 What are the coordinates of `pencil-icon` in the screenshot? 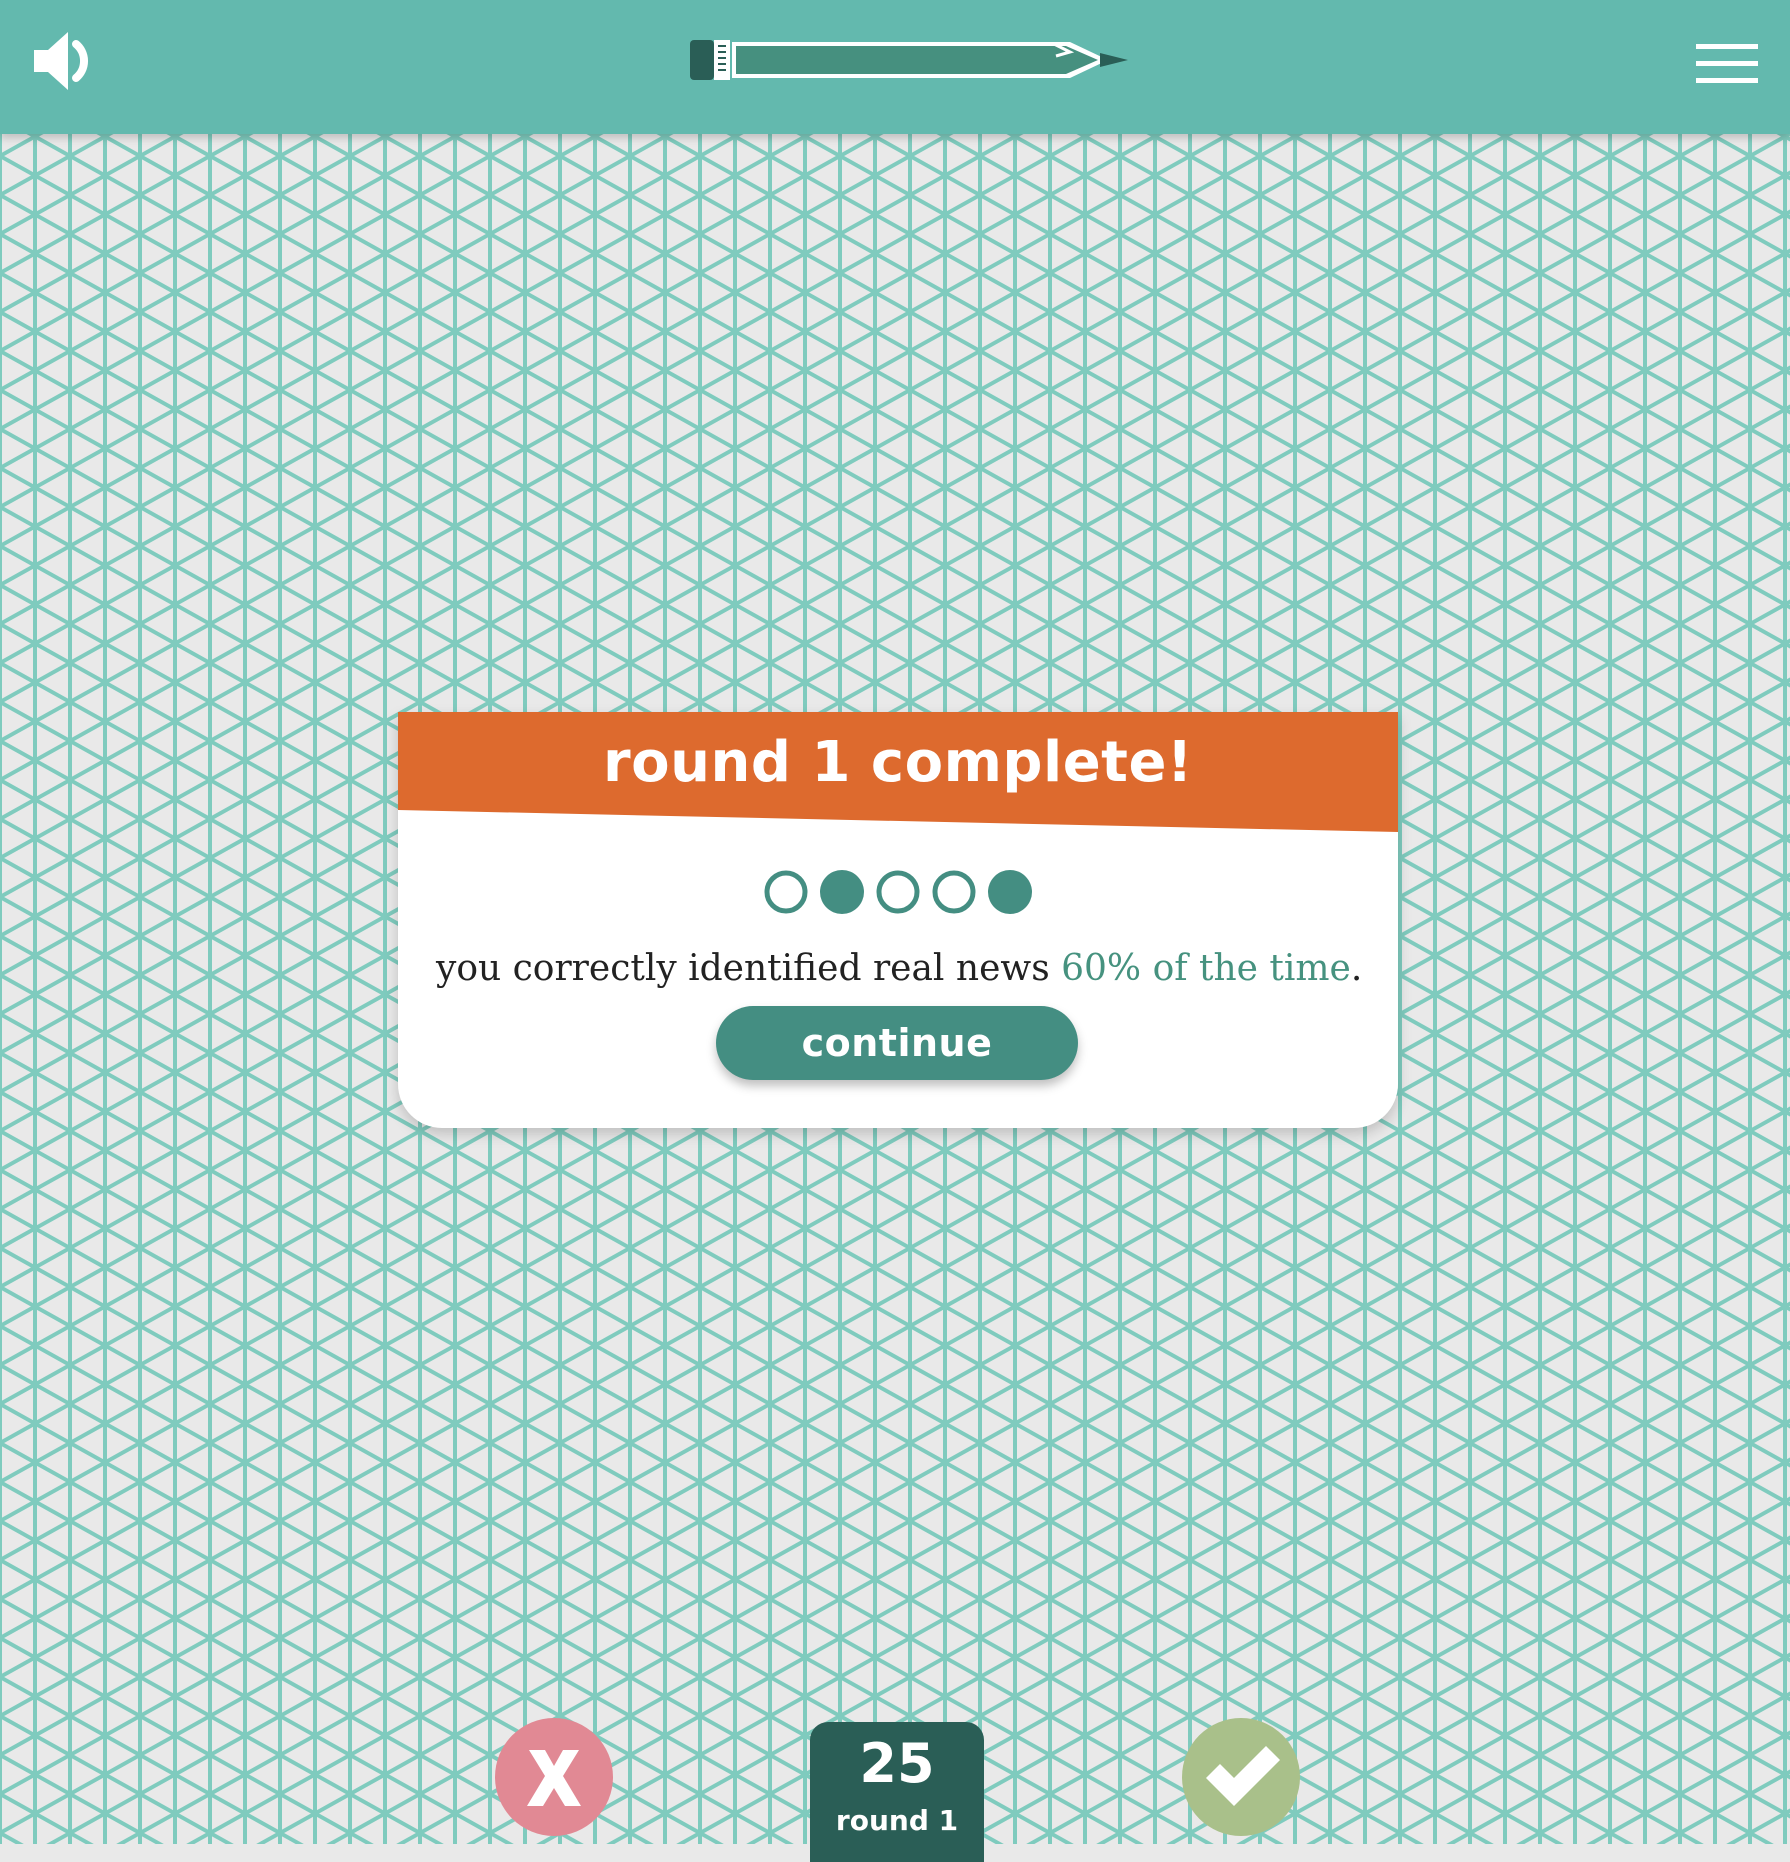 It's located at (909, 60).